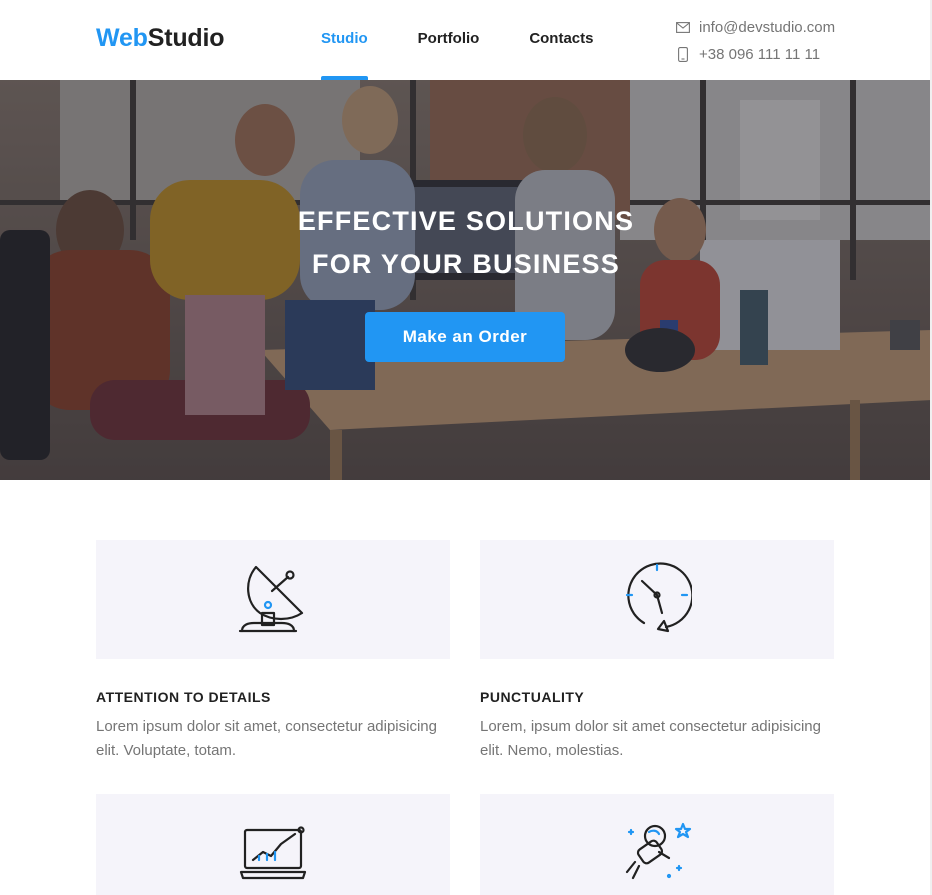  Describe the element at coordinates (683, 27) in the screenshot. I see `mail-icon` at that location.